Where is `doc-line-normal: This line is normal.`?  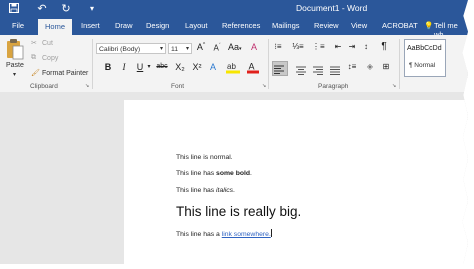 doc-line-normal: This line is normal. is located at coordinates (204, 157).